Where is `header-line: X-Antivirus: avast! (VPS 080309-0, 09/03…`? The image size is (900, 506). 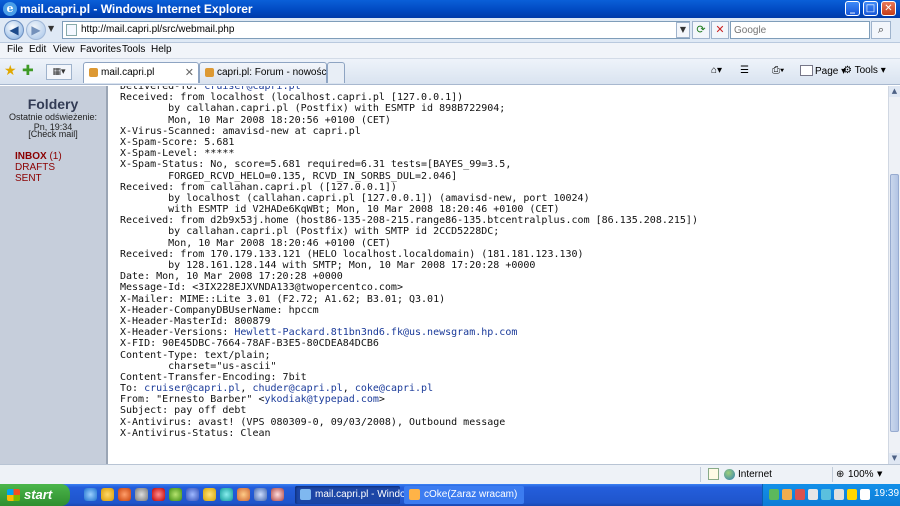
header-line: X-Antivirus: avast! (VPS 080309-0, 09/03… is located at coordinates (313, 422).